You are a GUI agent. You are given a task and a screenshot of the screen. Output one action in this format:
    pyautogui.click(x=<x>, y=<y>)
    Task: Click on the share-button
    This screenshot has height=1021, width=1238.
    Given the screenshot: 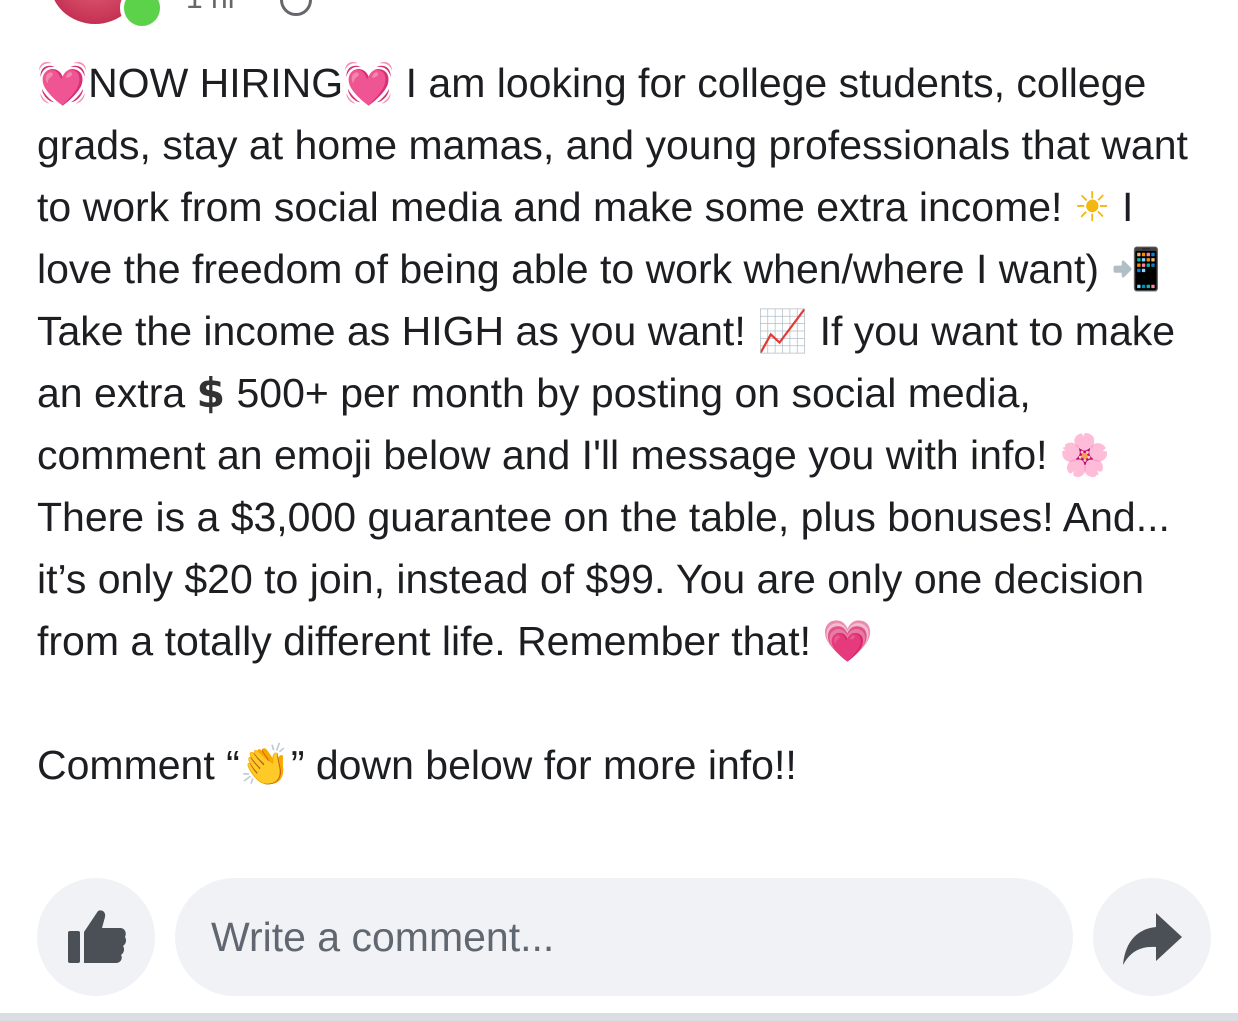 What is the action you would take?
    pyautogui.click(x=1152, y=937)
    